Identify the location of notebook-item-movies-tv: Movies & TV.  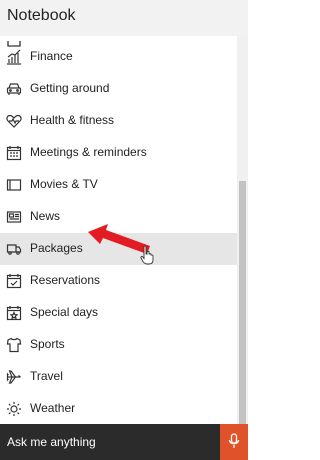
(118, 185).